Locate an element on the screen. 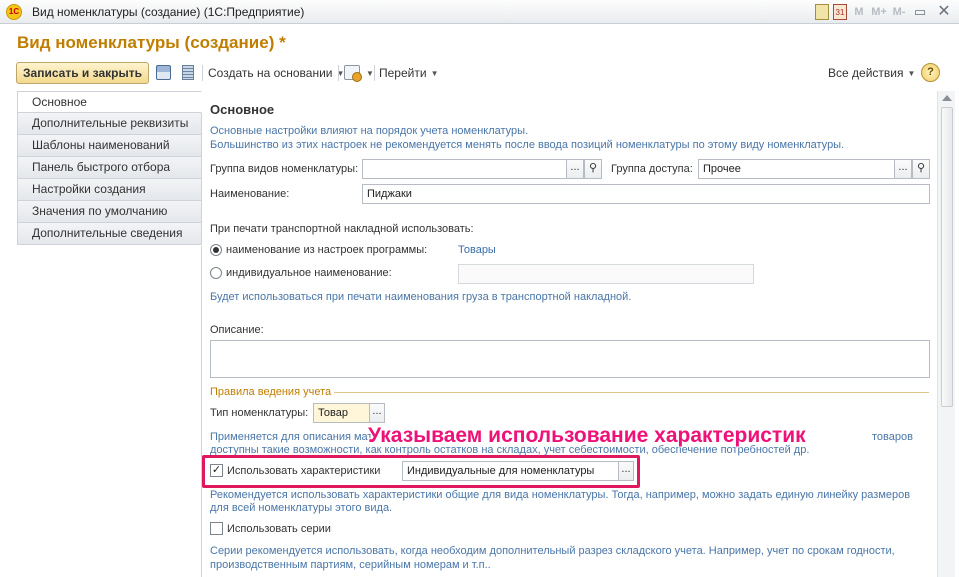 This screenshot has height=577, width=959. save-icon is located at coordinates (163, 72).